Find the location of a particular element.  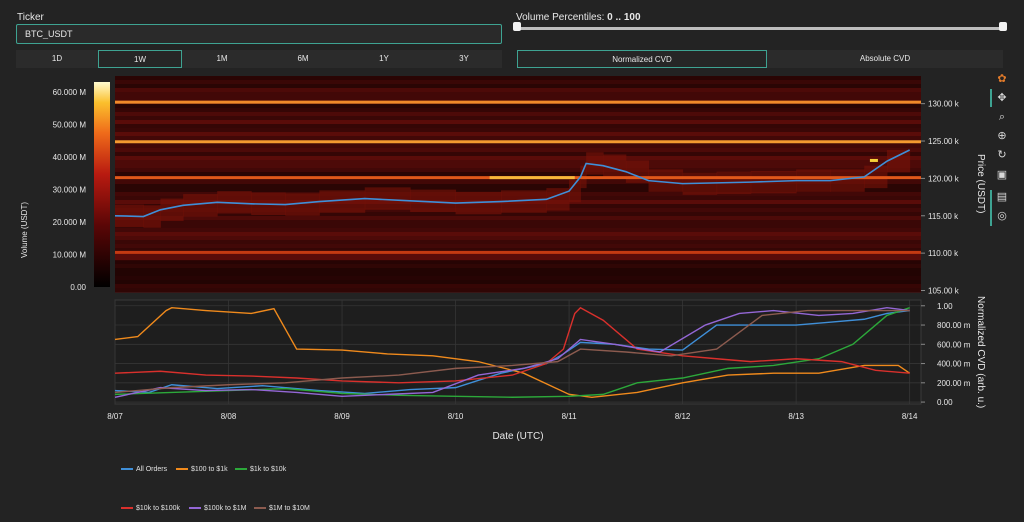

legend-item-100-to-1k: $100 to $1k is located at coordinates (202, 470).